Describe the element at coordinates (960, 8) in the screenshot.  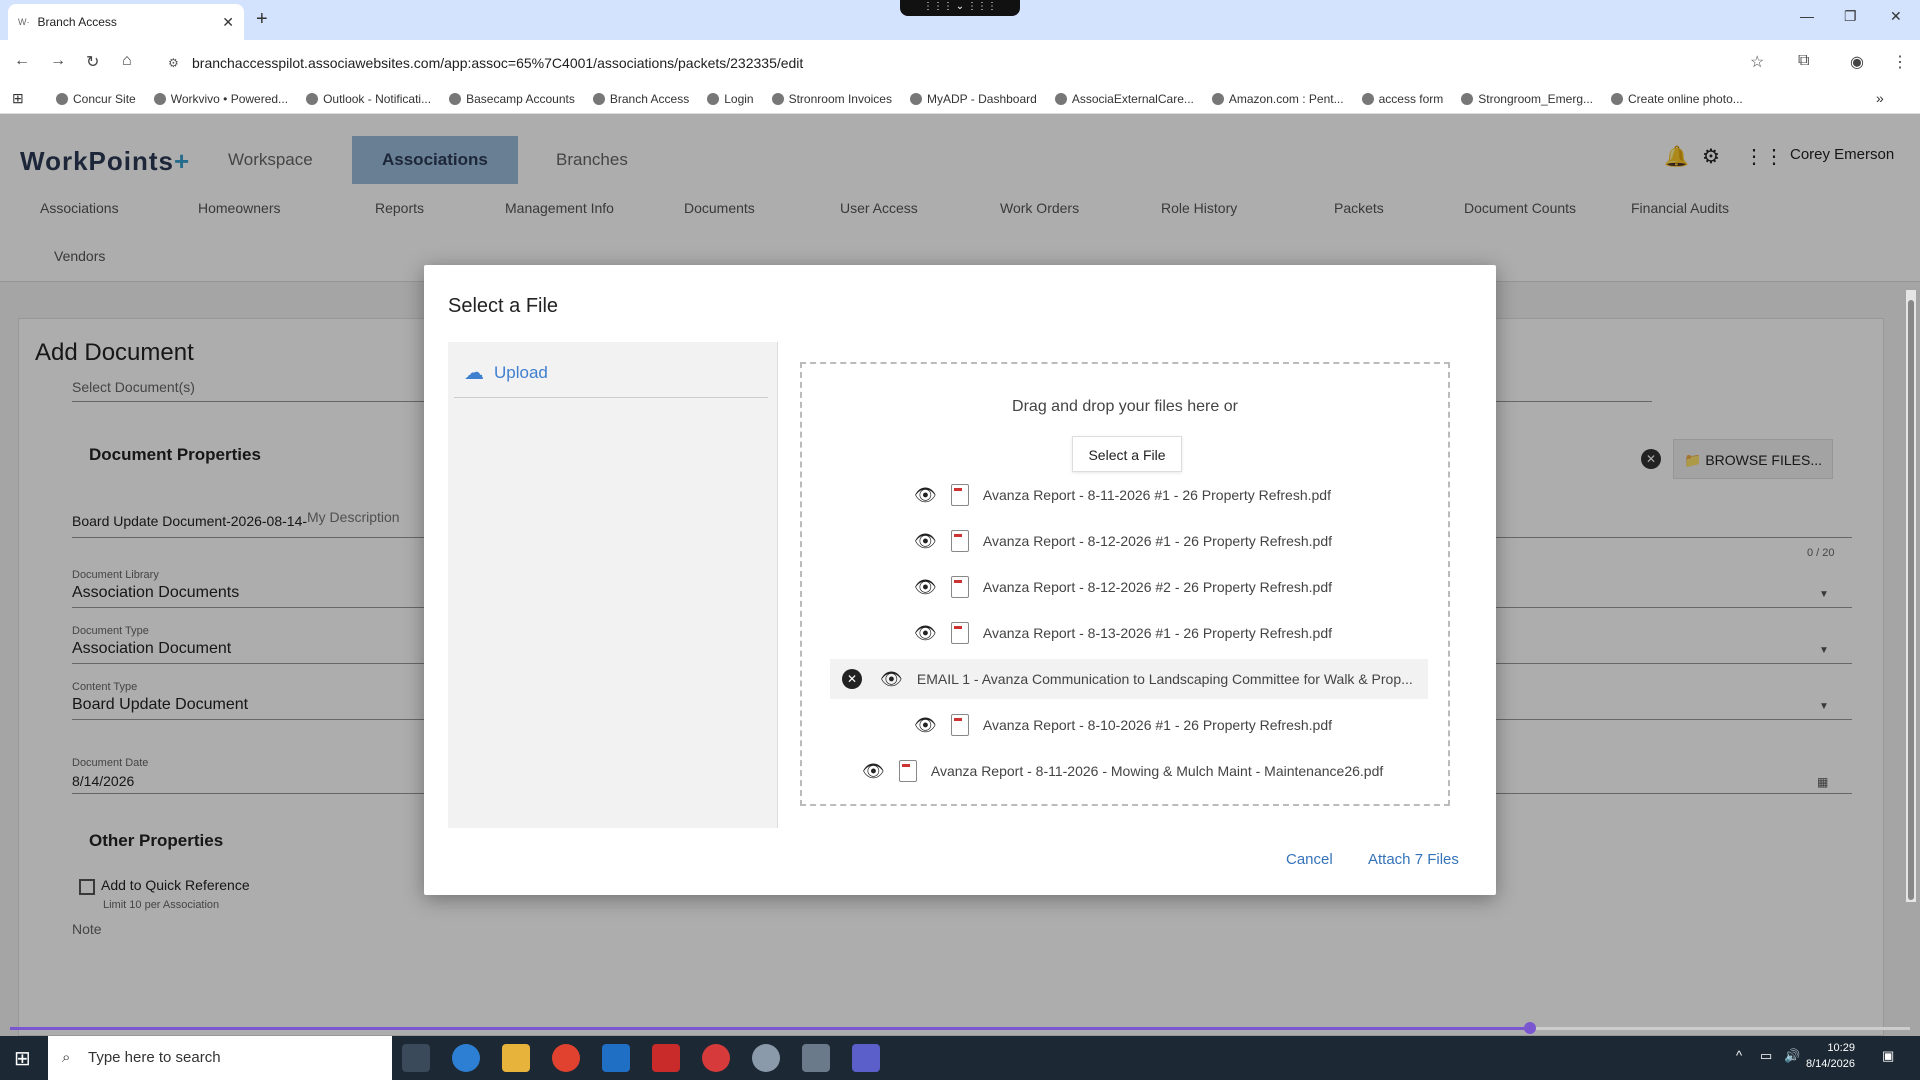
I see `screen-recorder-handle: ⋮⋮⋮ ⌄ ⋮⋮⋮` at that location.